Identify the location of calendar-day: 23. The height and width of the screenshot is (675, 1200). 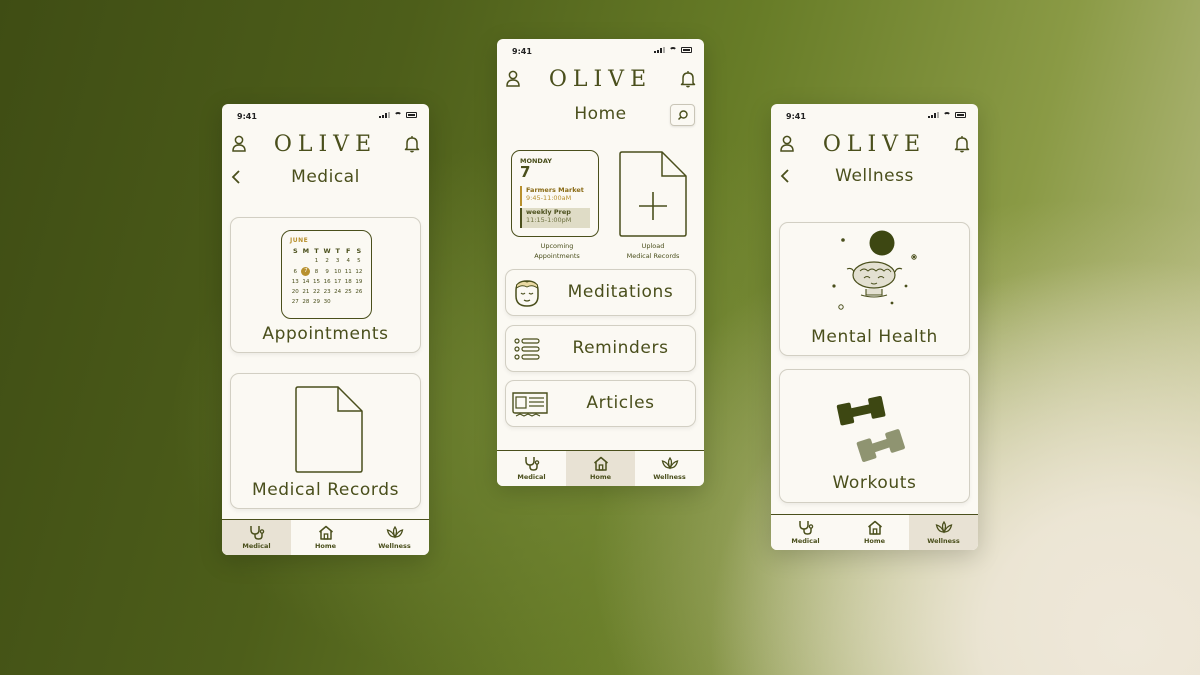
(327, 292).